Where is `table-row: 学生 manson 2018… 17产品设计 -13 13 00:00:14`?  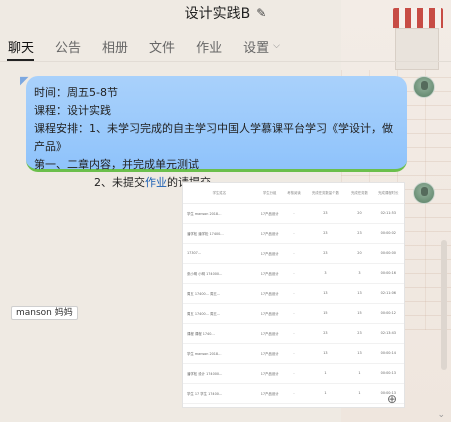 table-row: 学生 manson 2018… 17产品设计 -13 13 00:00:14 is located at coordinates (293, 353).